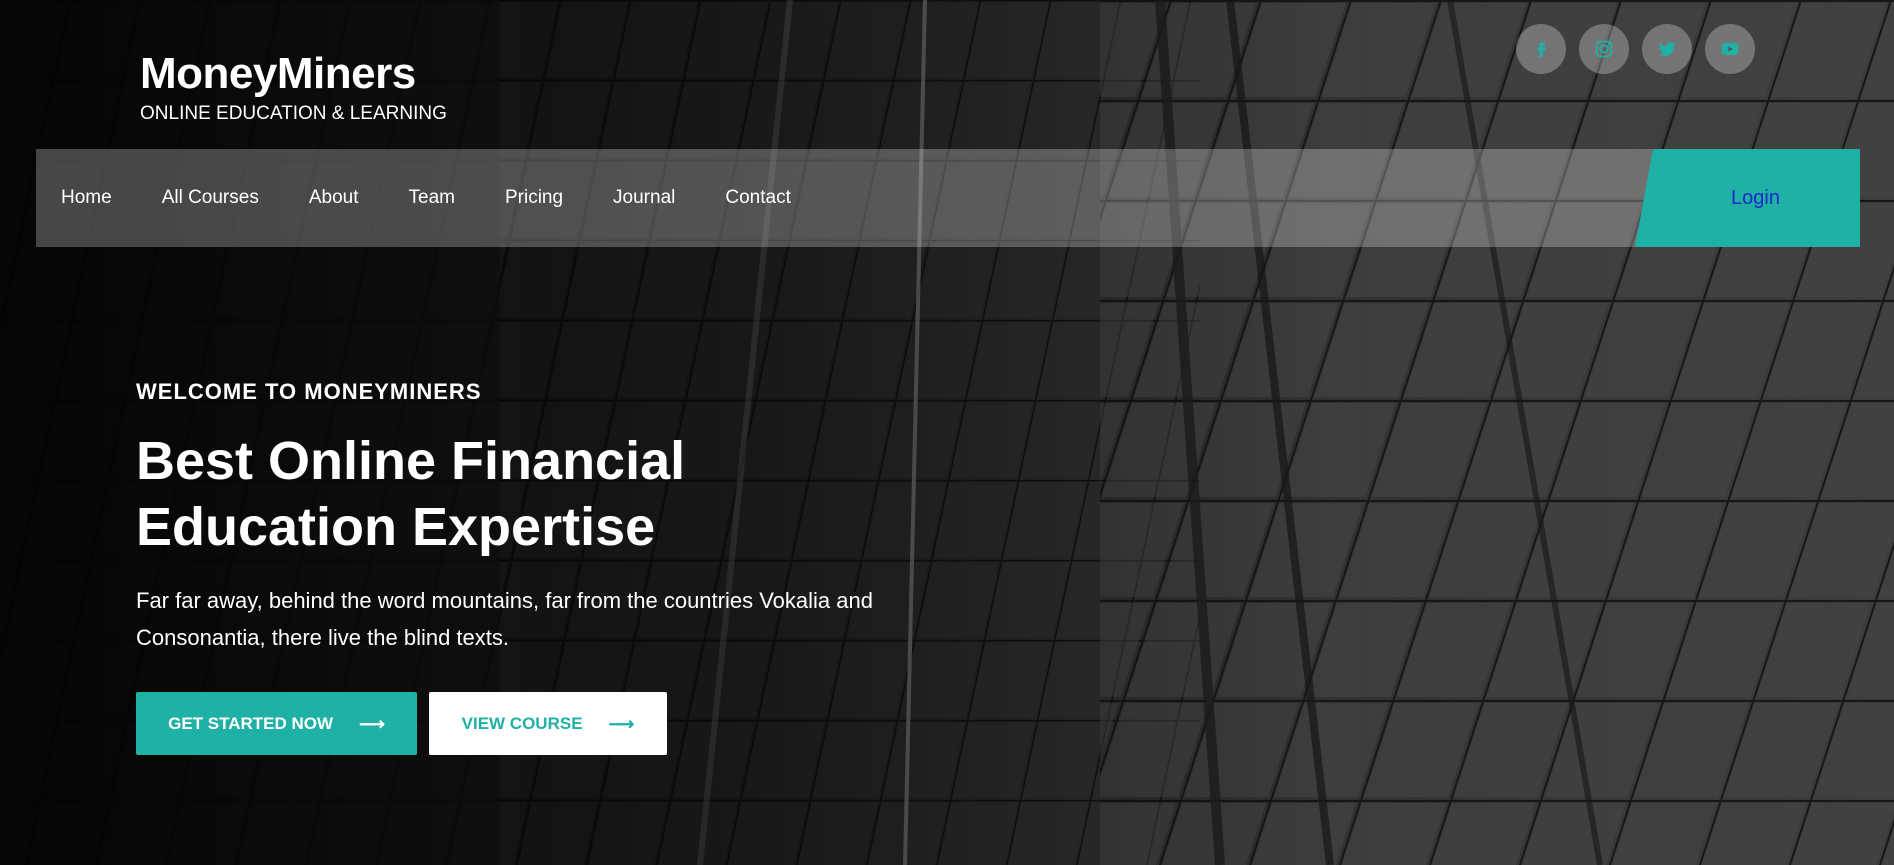  I want to click on hero-eyebrow: WELCOME TO MONEYMINERS, so click(309, 391).